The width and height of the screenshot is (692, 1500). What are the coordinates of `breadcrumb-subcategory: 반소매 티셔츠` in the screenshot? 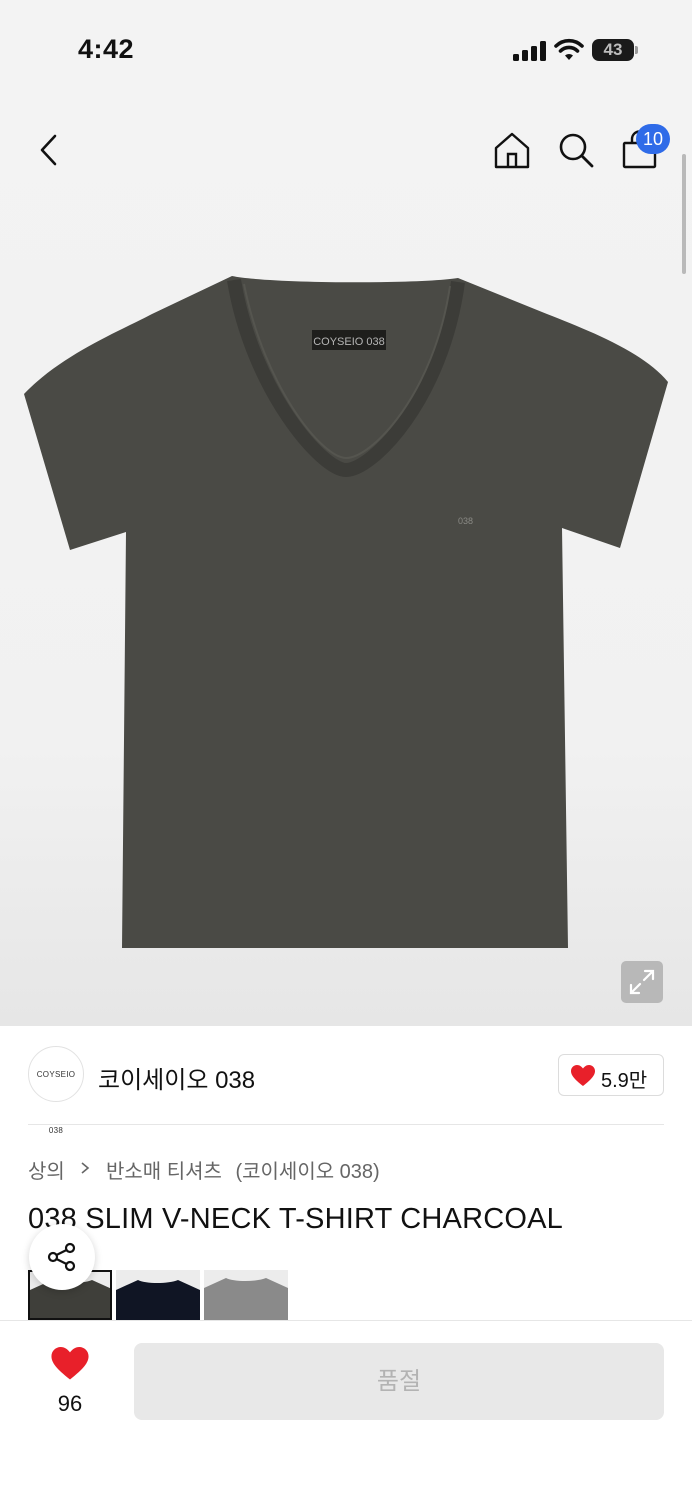 It's located at (164, 1169).